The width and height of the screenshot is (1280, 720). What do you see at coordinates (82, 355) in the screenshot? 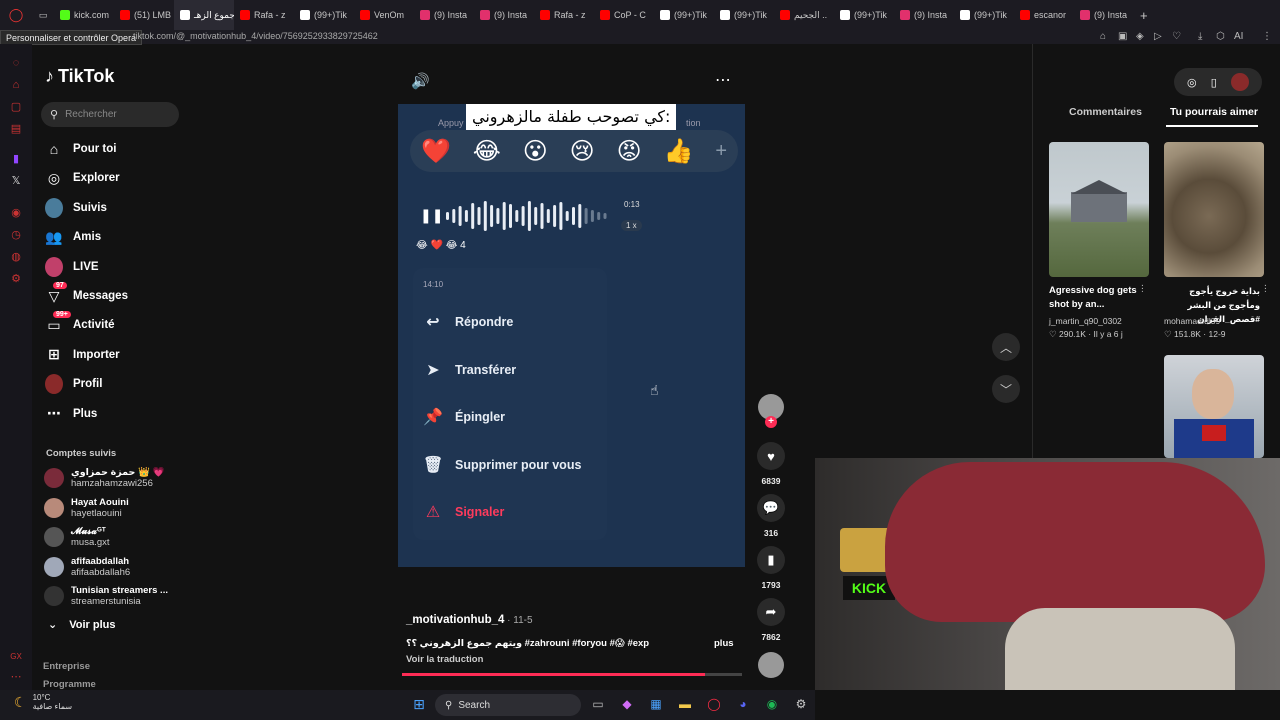
I see `sidebar-item-importer: ⊞ Importer` at bounding box center [82, 355].